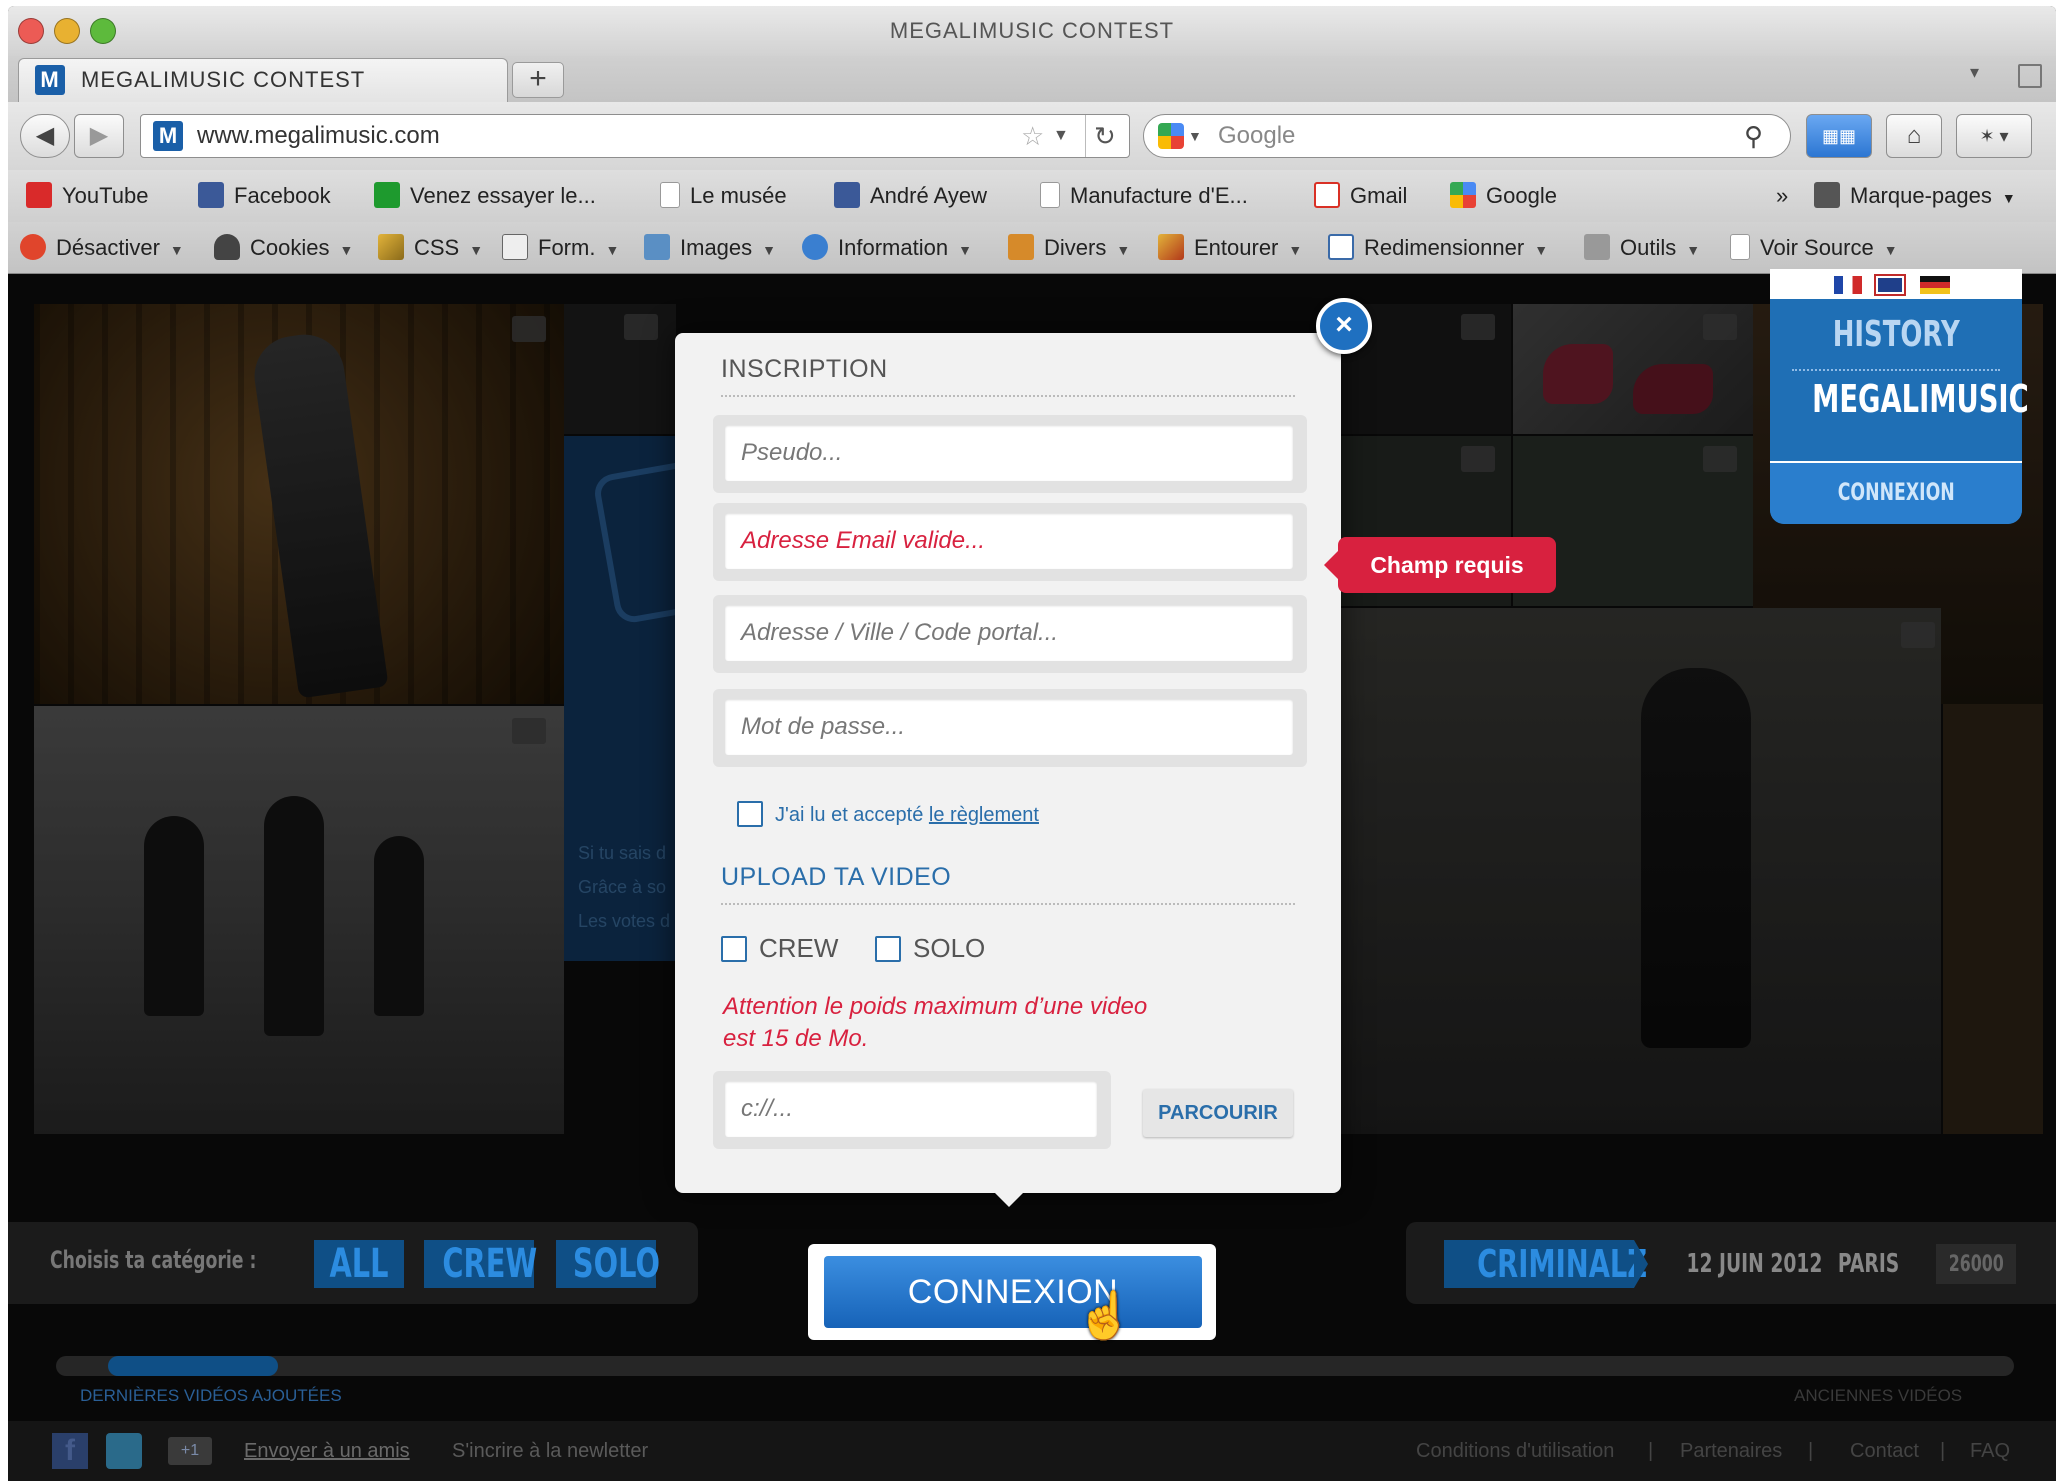  Describe the element at coordinates (538, 80) in the screenshot. I see `new-tab-button: +` at that location.